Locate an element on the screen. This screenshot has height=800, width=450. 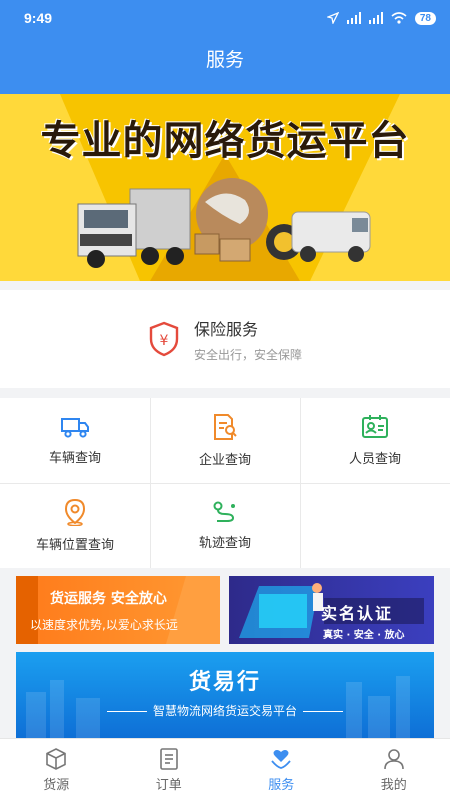
promo-right-subtitle: 真实 · 安全 · 放心 is located at coordinates (364, 635).